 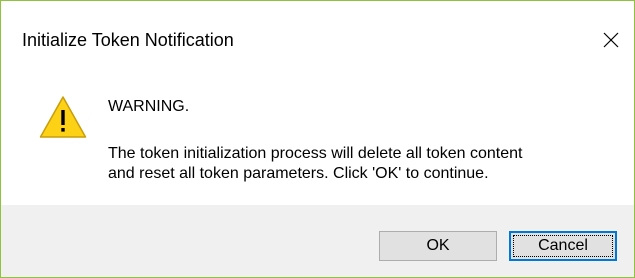 I want to click on cancel-button-label: Cancel, so click(x=563, y=245).